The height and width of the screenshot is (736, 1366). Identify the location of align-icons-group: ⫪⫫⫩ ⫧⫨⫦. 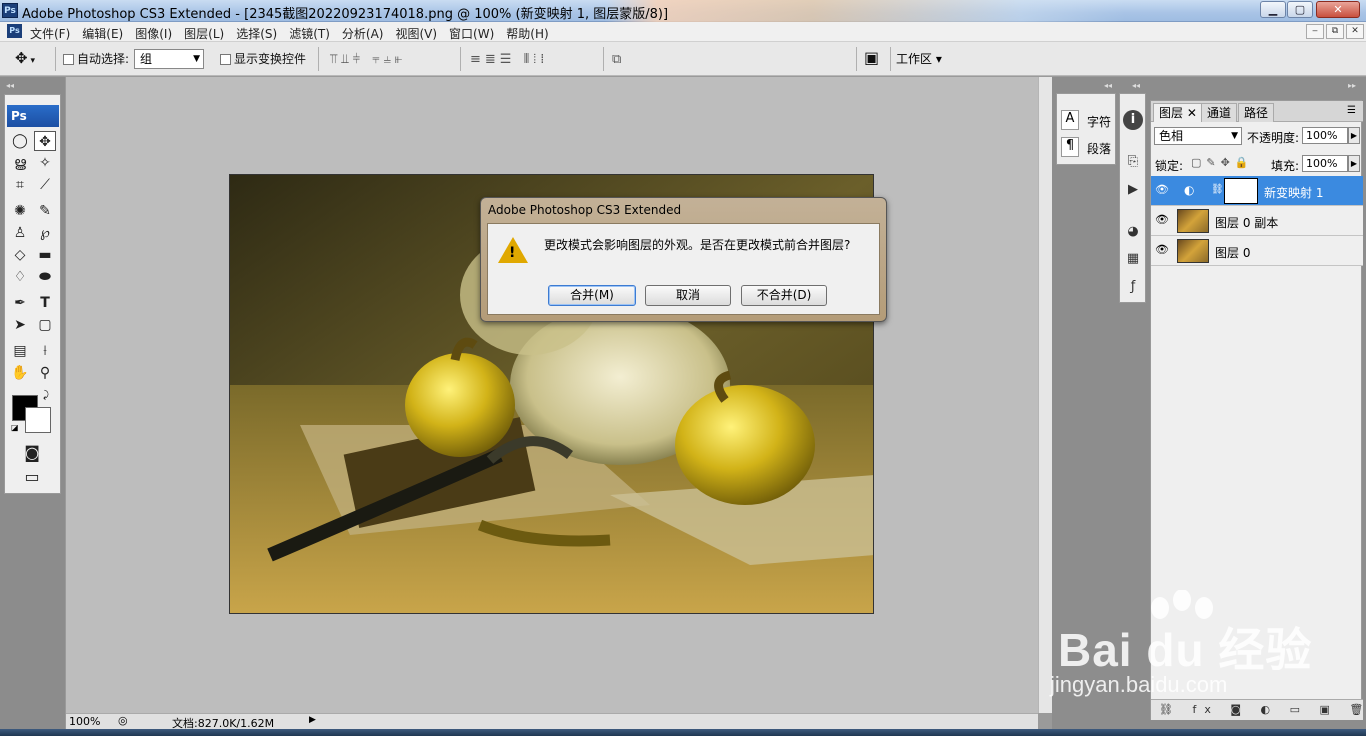
(368, 59).